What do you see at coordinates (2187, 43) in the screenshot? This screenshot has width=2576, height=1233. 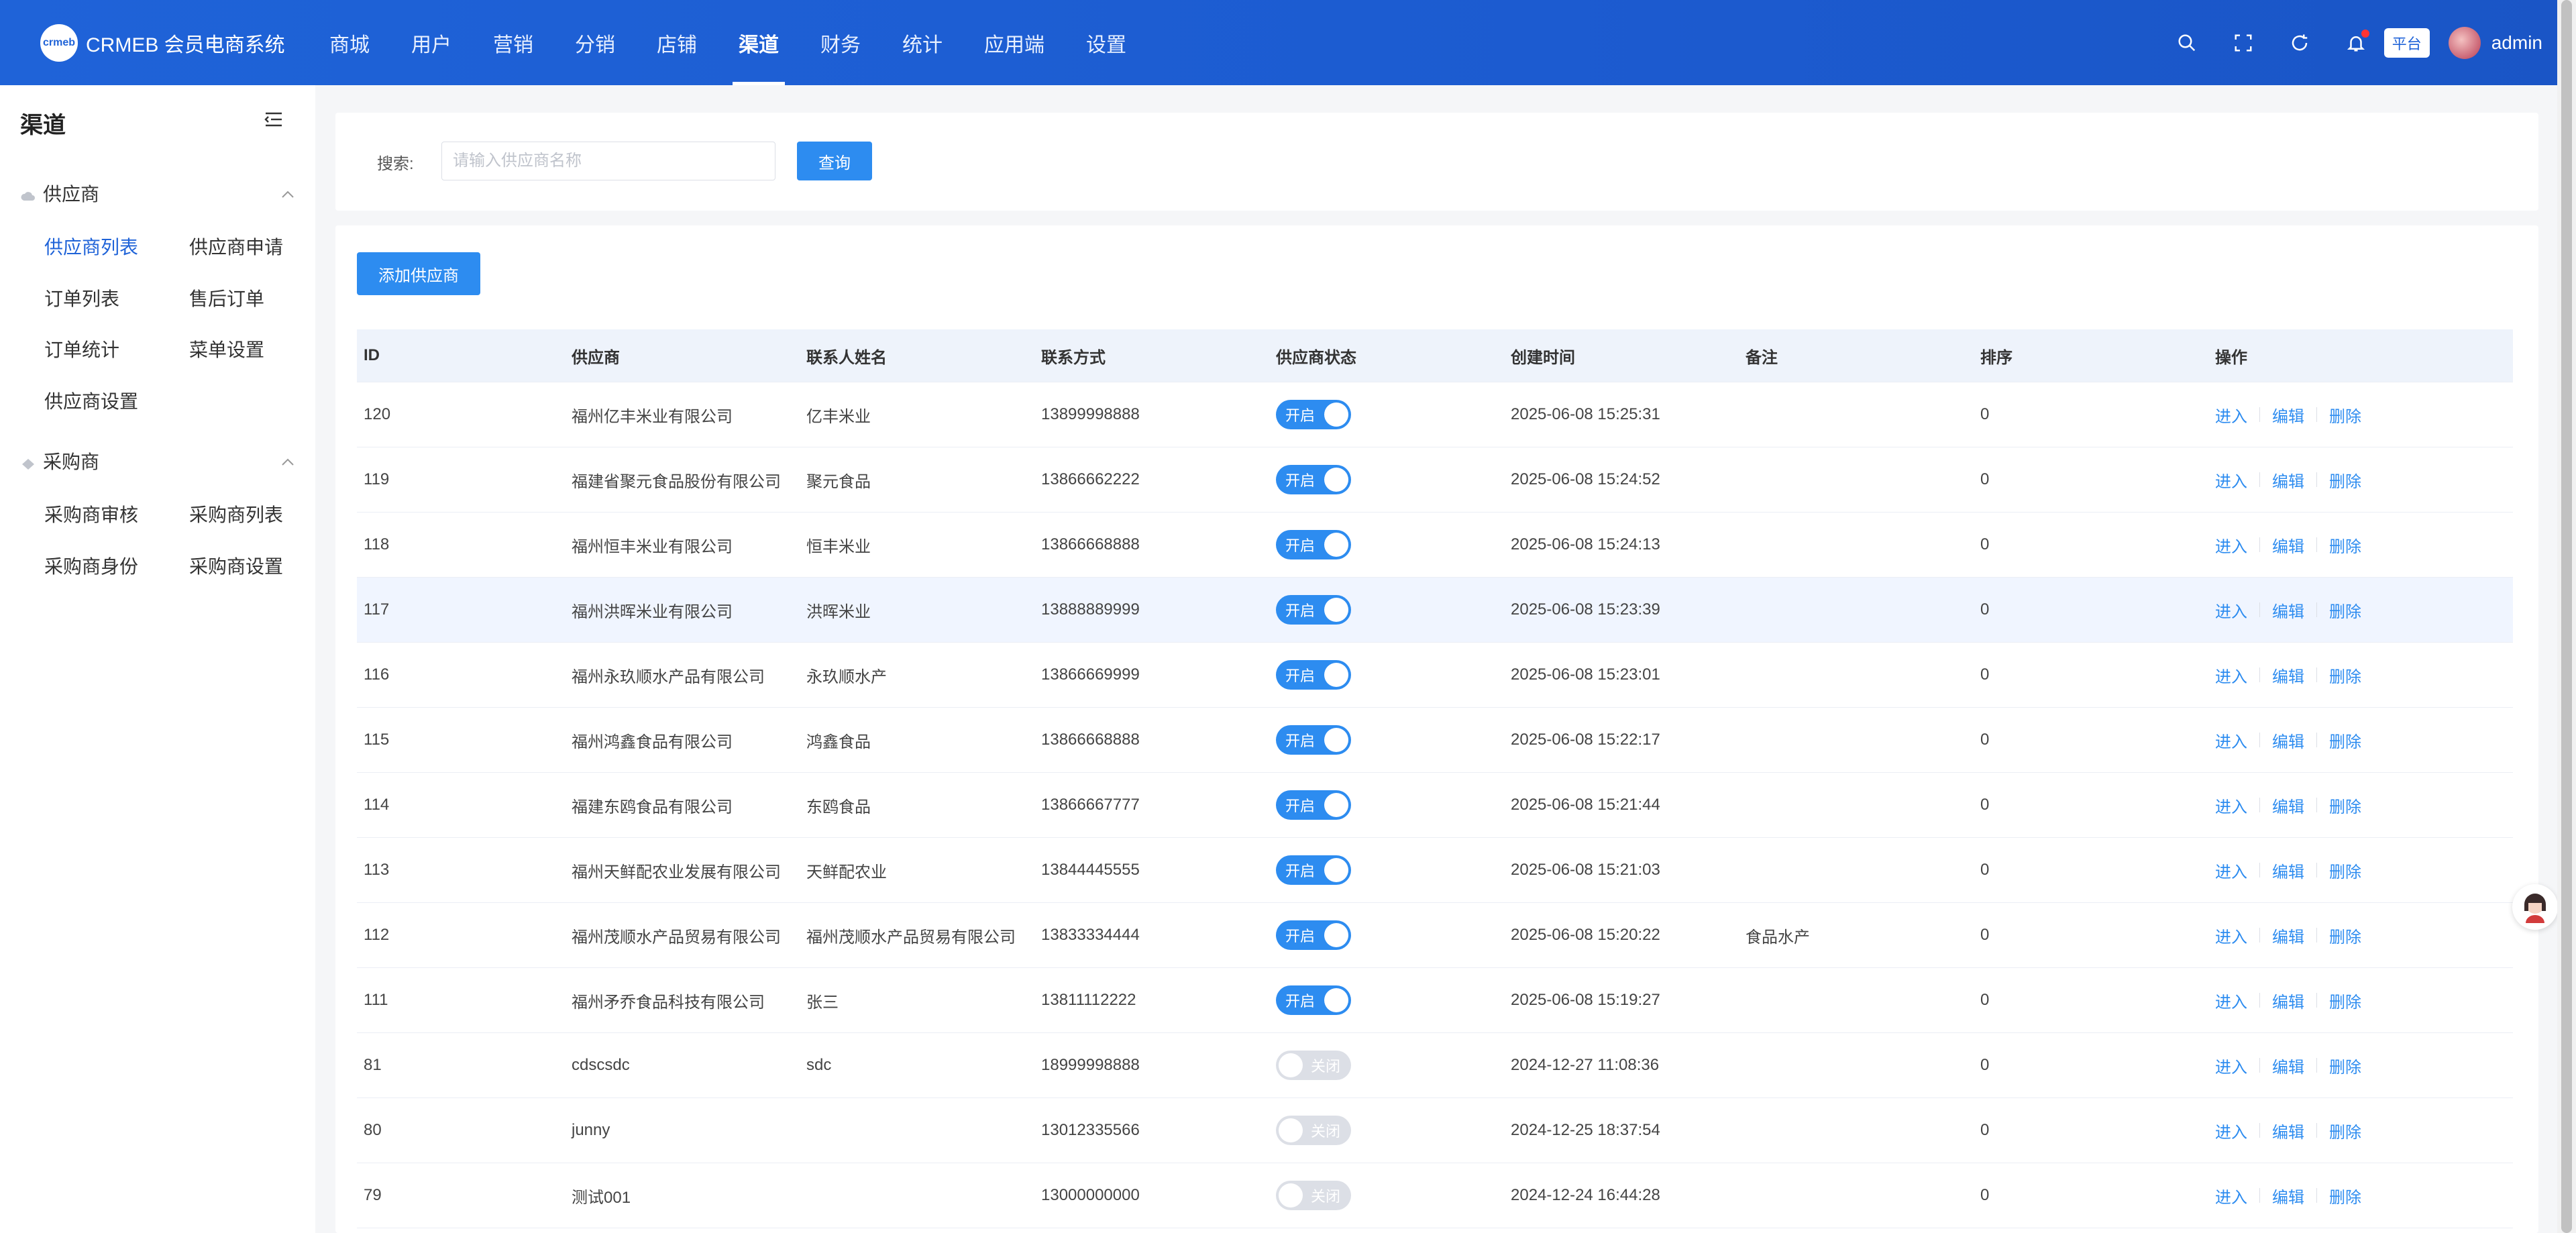 I see `search-icon` at bounding box center [2187, 43].